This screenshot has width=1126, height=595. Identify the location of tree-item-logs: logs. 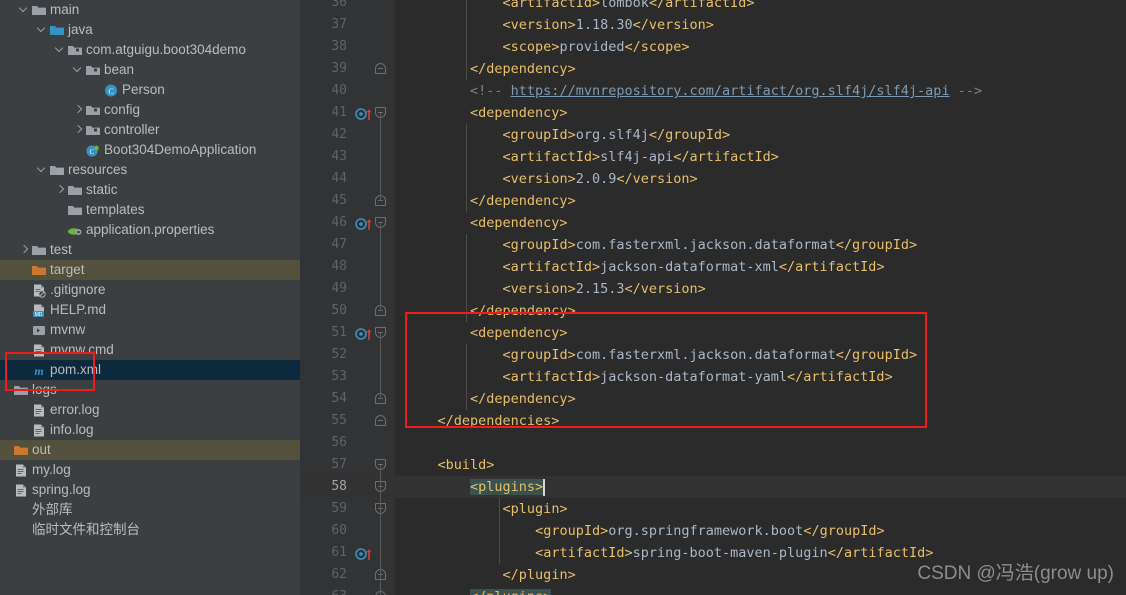
(150, 390).